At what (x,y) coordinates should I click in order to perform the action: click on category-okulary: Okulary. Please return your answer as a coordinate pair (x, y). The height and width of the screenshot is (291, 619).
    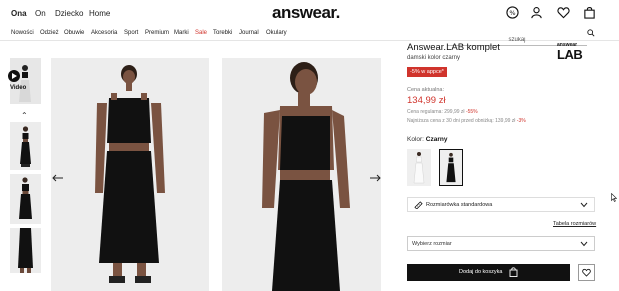
    Looking at the image, I should click on (276, 33).